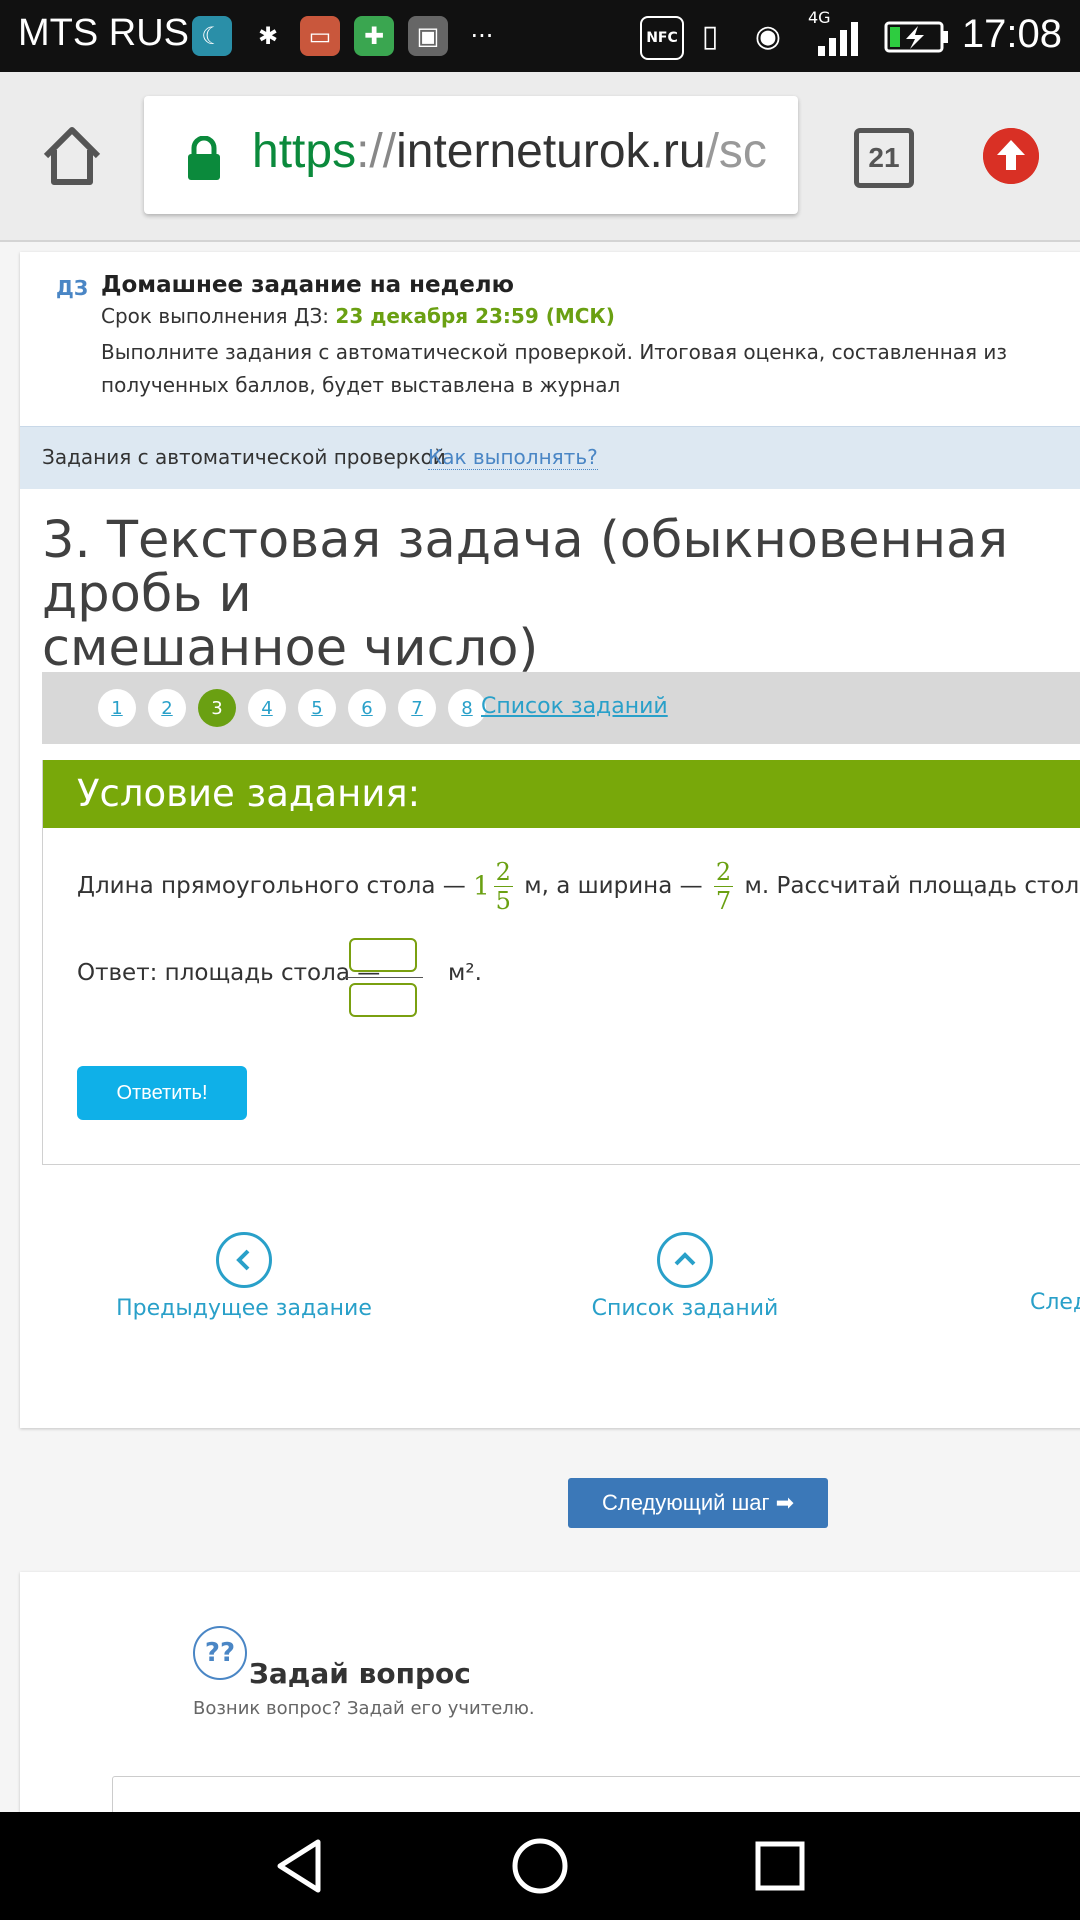 The width and height of the screenshot is (1080, 1920). What do you see at coordinates (217, 708) in the screenshot?
I see `page-link-3-active: 3` at bounding box center [217, 708].